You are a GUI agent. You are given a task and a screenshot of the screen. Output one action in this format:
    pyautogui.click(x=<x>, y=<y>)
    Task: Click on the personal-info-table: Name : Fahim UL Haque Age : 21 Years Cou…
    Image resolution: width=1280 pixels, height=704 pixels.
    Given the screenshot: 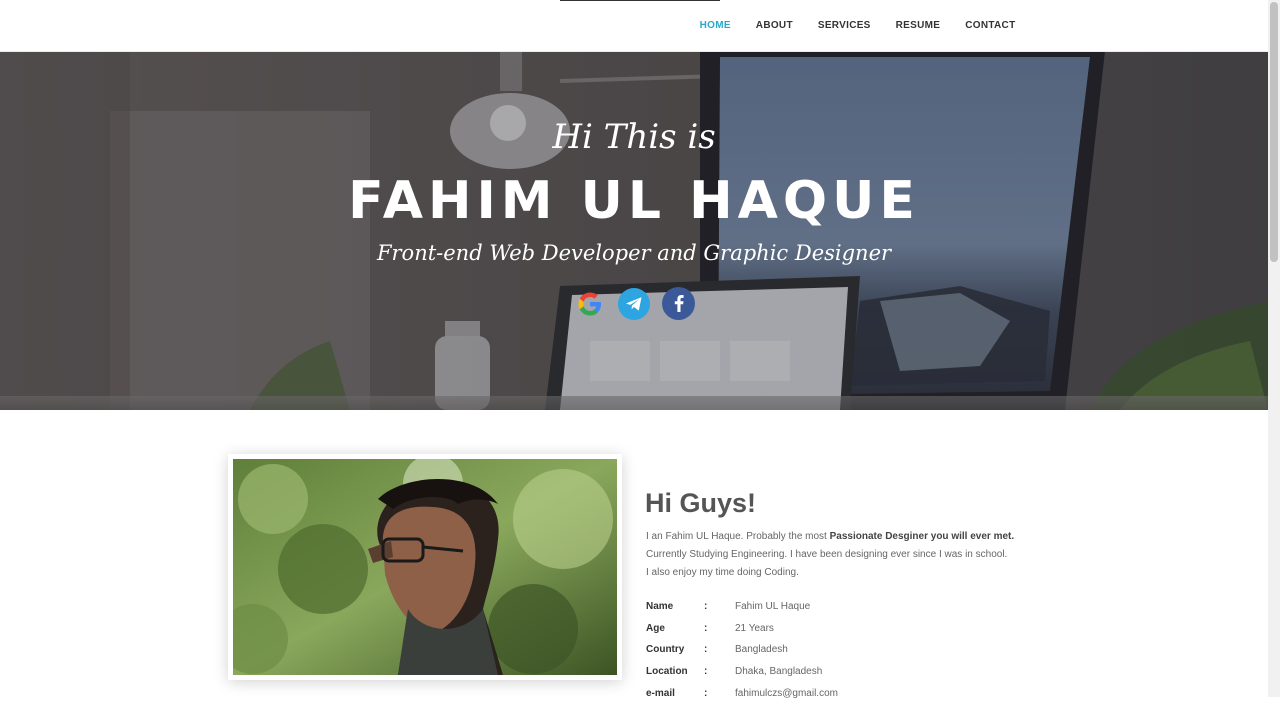 What is the action you would take?
    pyautogui.click(x=742, y=650)
    